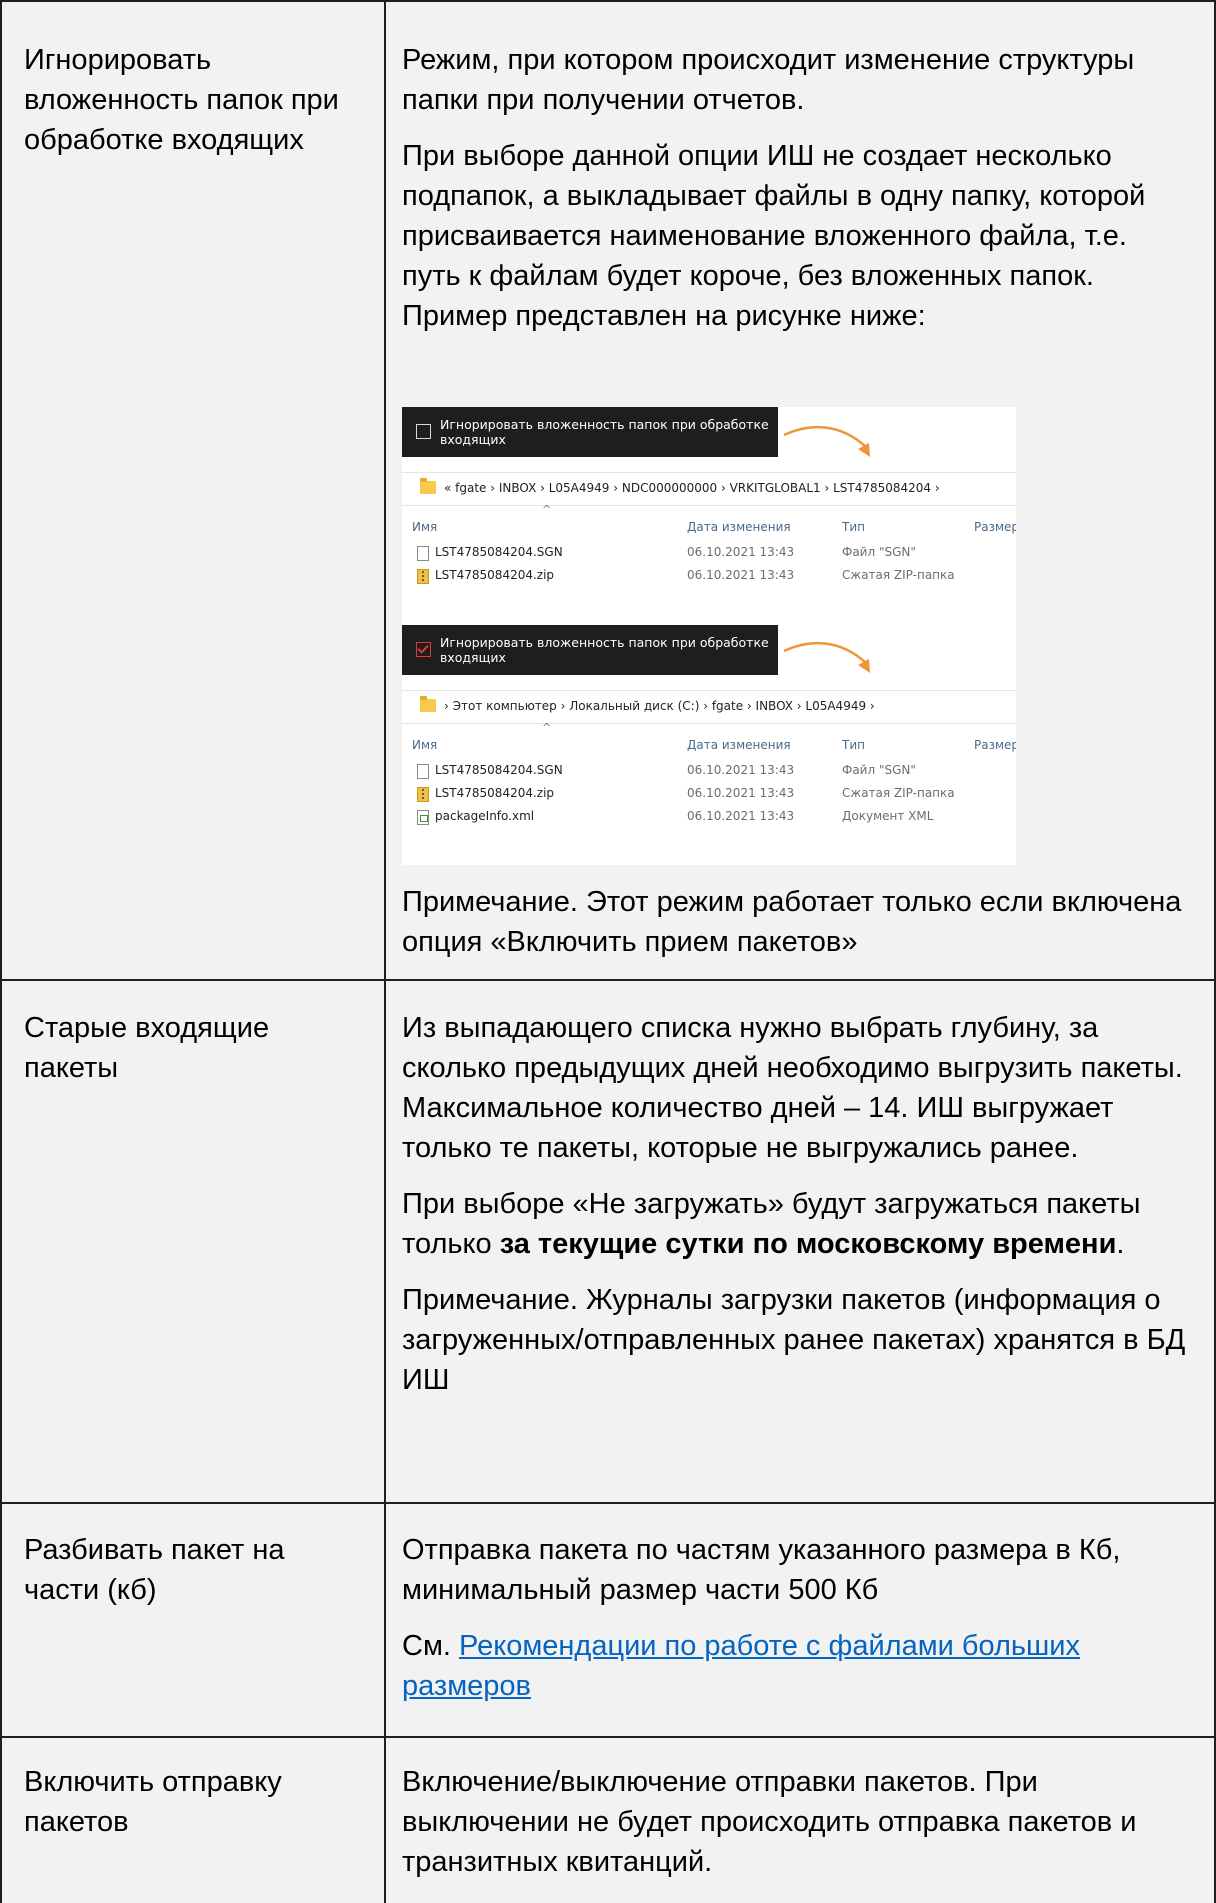 This screenshot has width=1216, height=1903. Describe the element at coordinates (153, 1802) in the screenshot. I see `setting-name: Включить отправку пакетов` at that location.